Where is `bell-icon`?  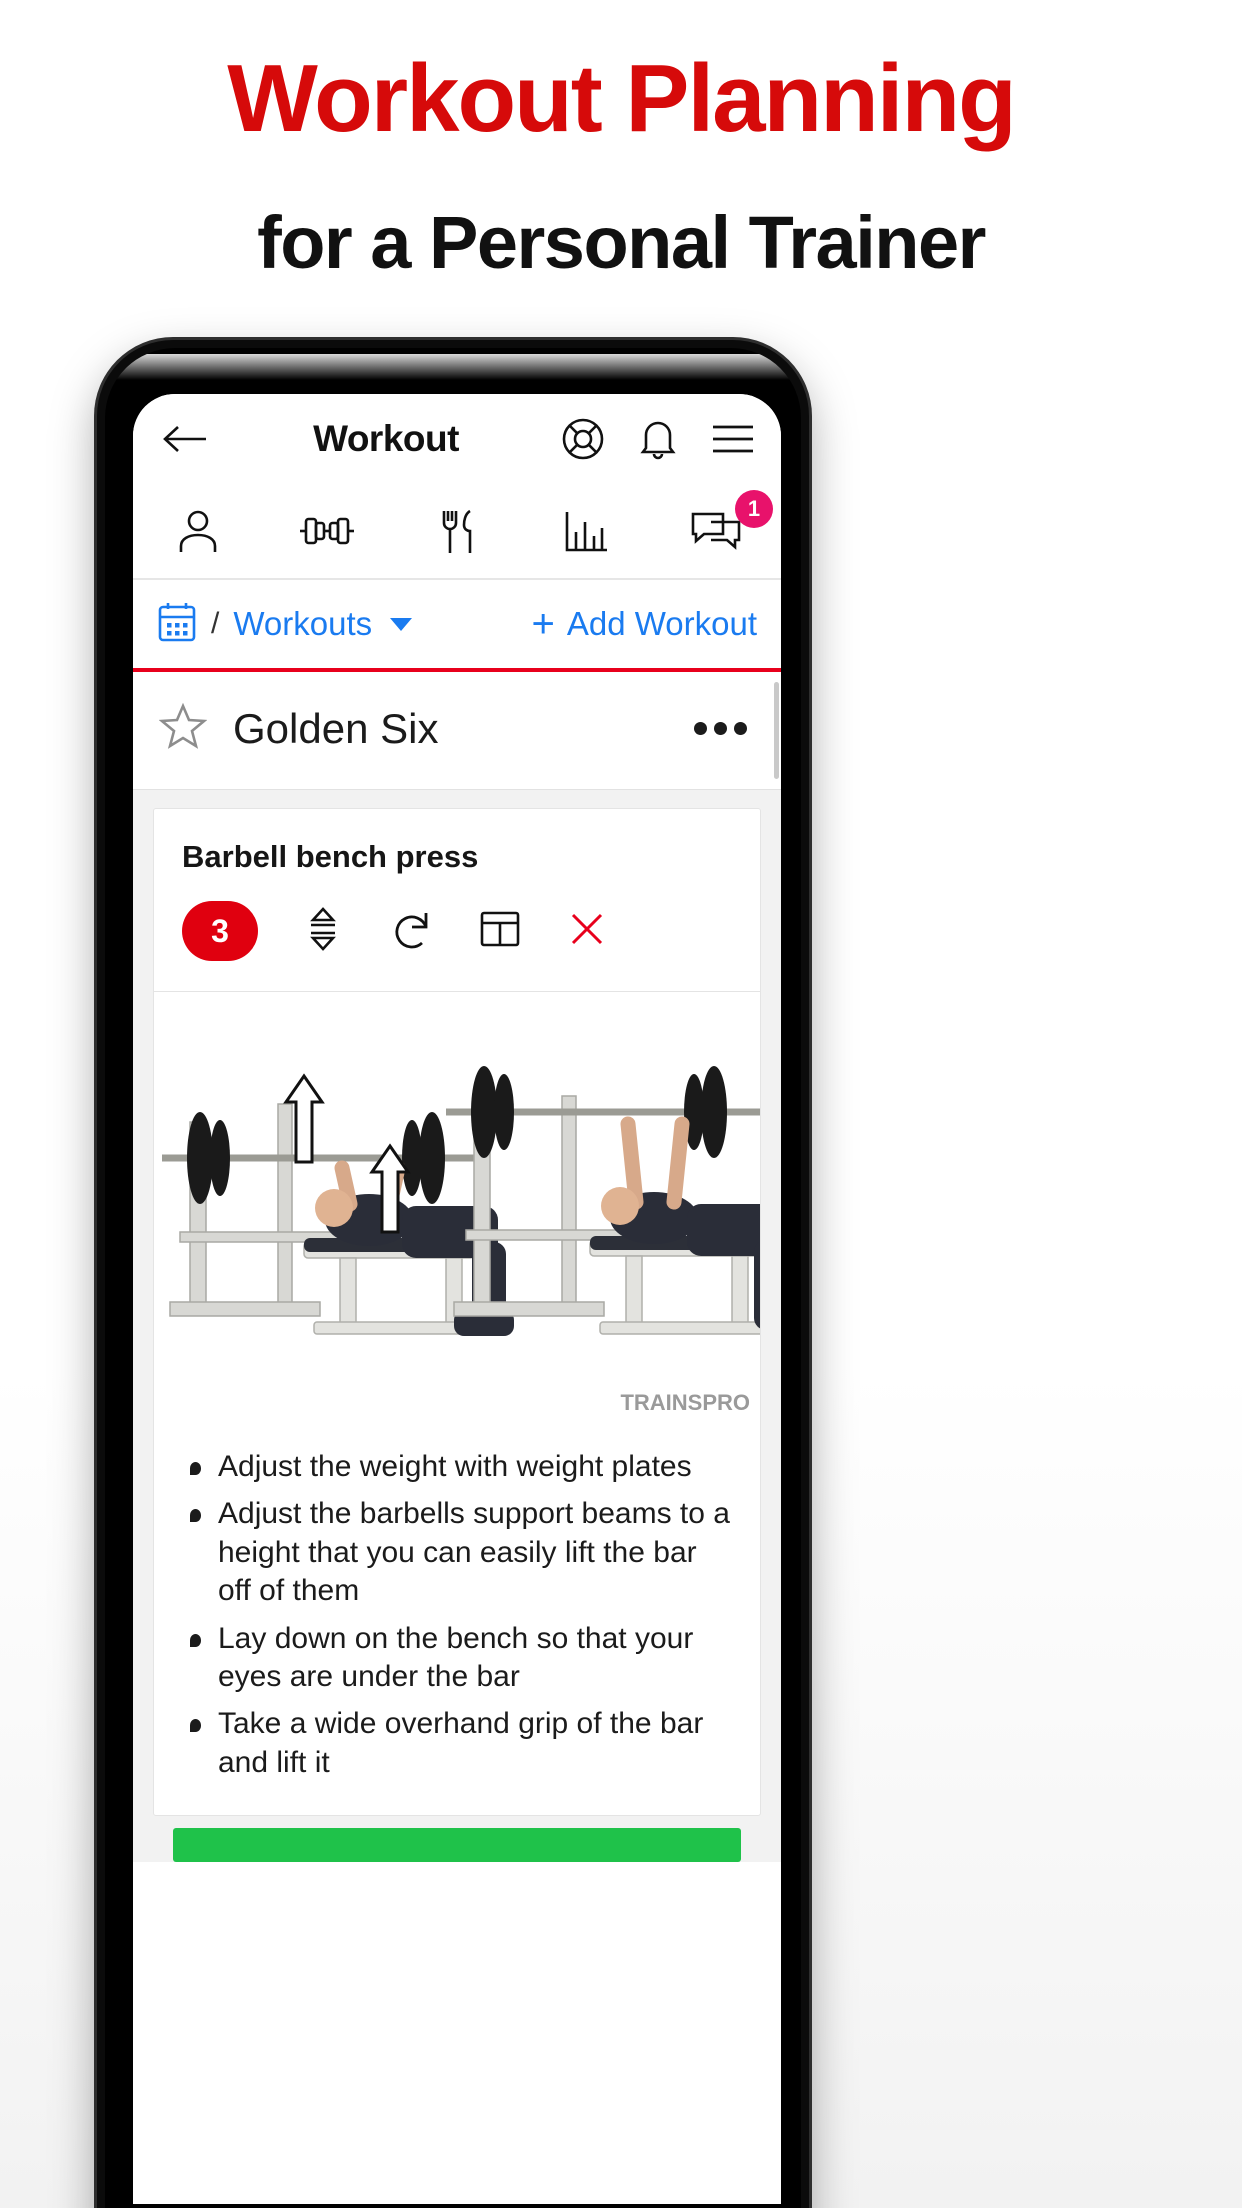 bell-icon is located at coordinates (658, 439).